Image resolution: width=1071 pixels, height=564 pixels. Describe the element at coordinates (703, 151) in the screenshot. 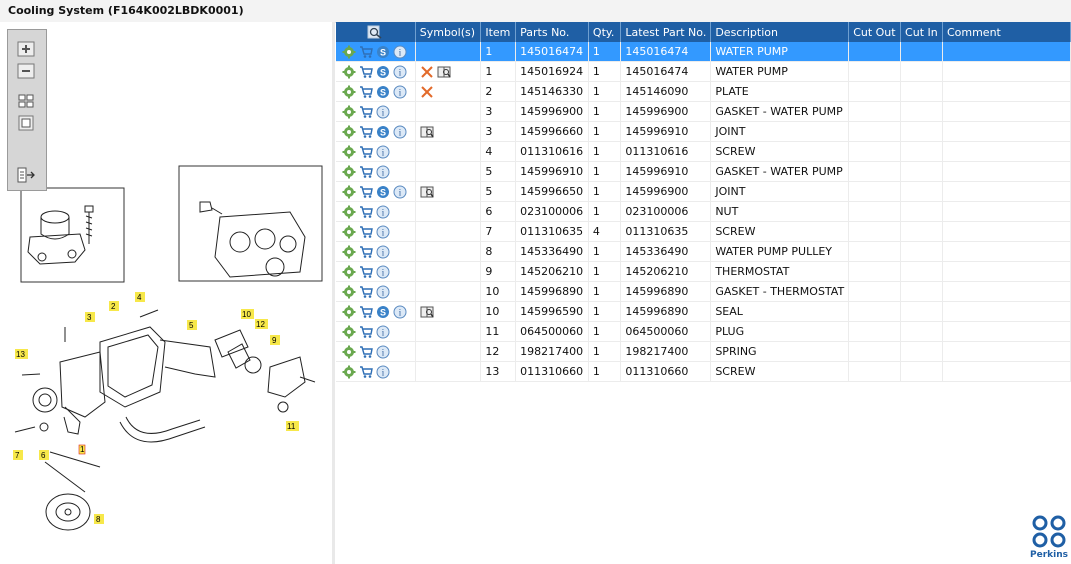

I see `table-row: i 4 011310616 1 011310616 SCREW` at that location.